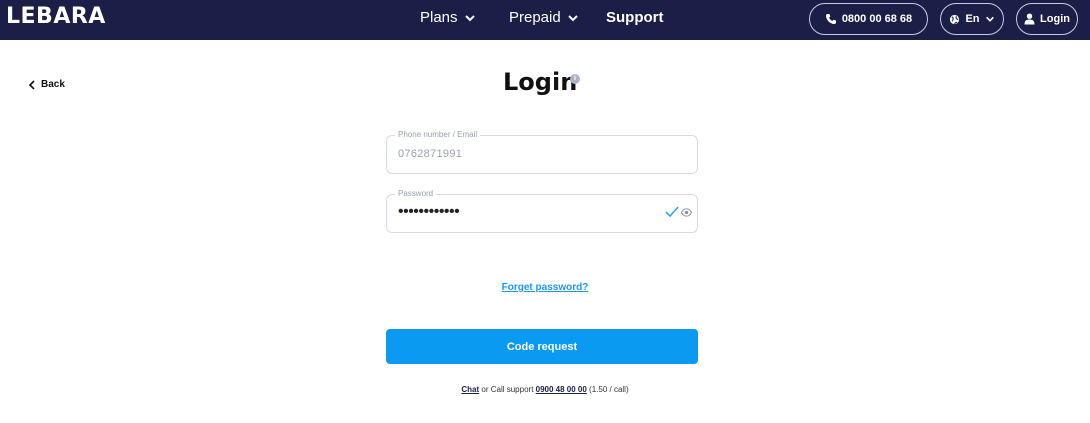 The height and width of the screenshot is (423, 1090). I want to click on login-button: Login, so click(1047, 19).